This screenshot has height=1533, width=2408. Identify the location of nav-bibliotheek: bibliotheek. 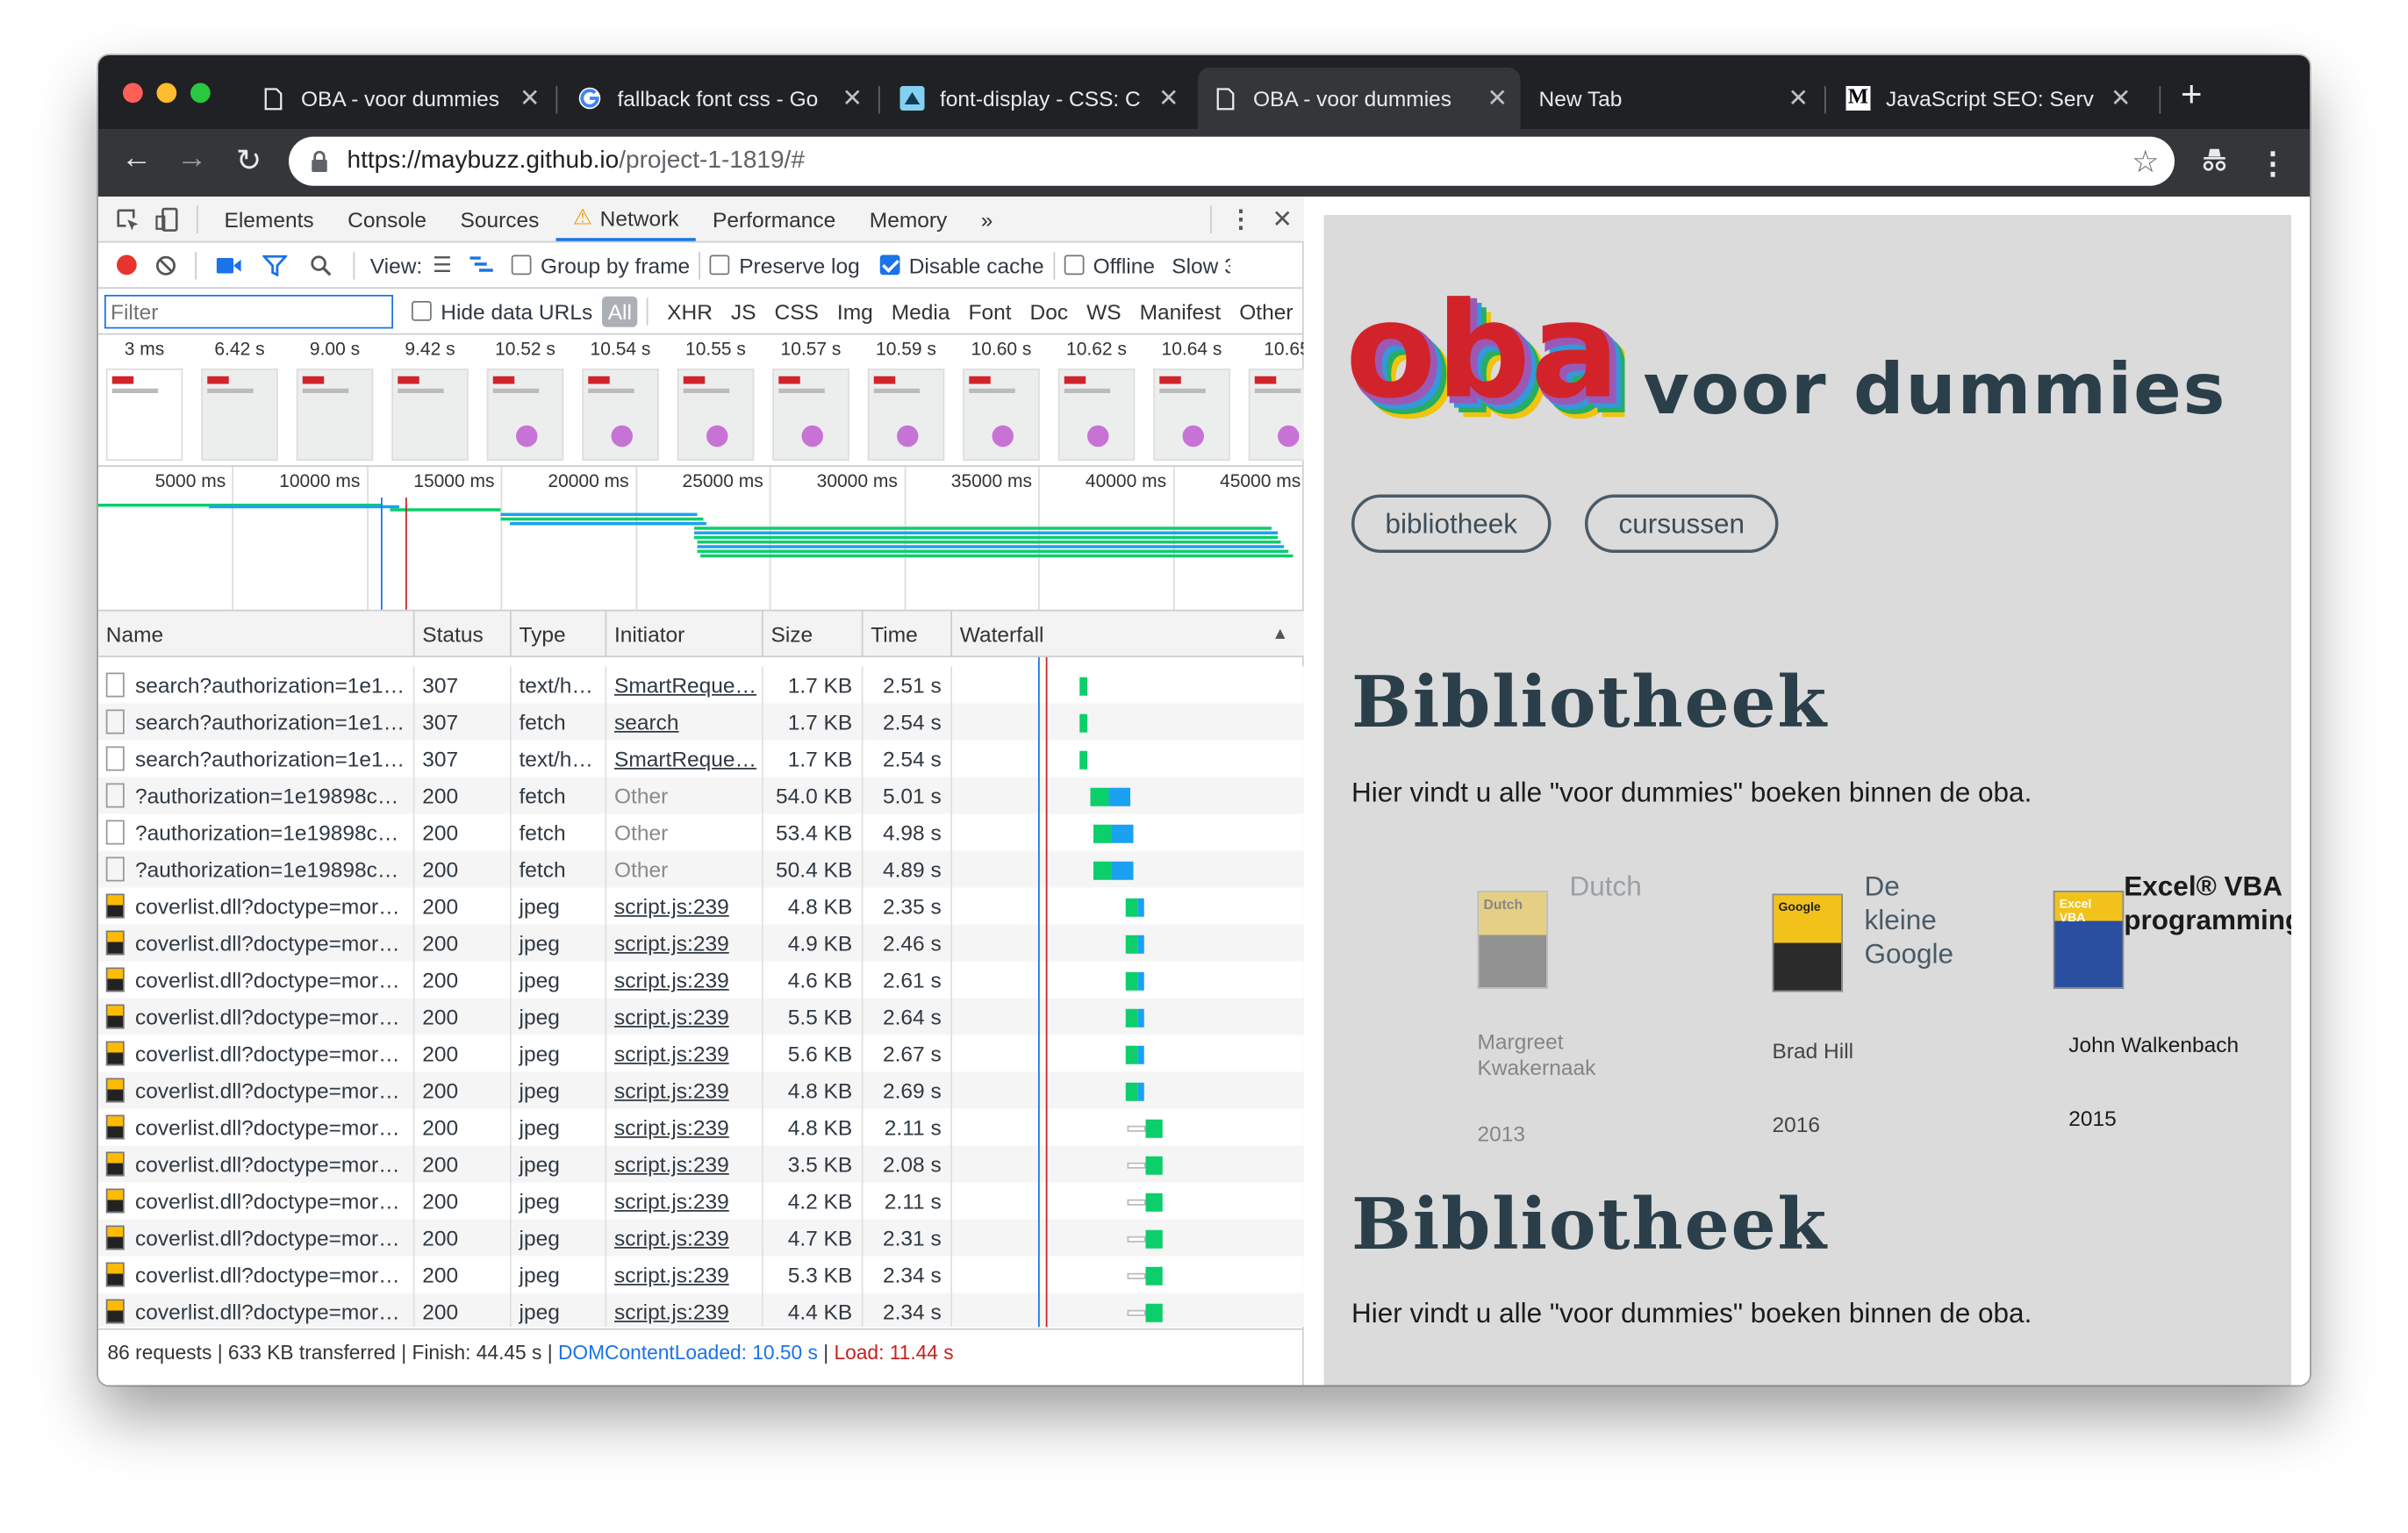
(1451, 523).